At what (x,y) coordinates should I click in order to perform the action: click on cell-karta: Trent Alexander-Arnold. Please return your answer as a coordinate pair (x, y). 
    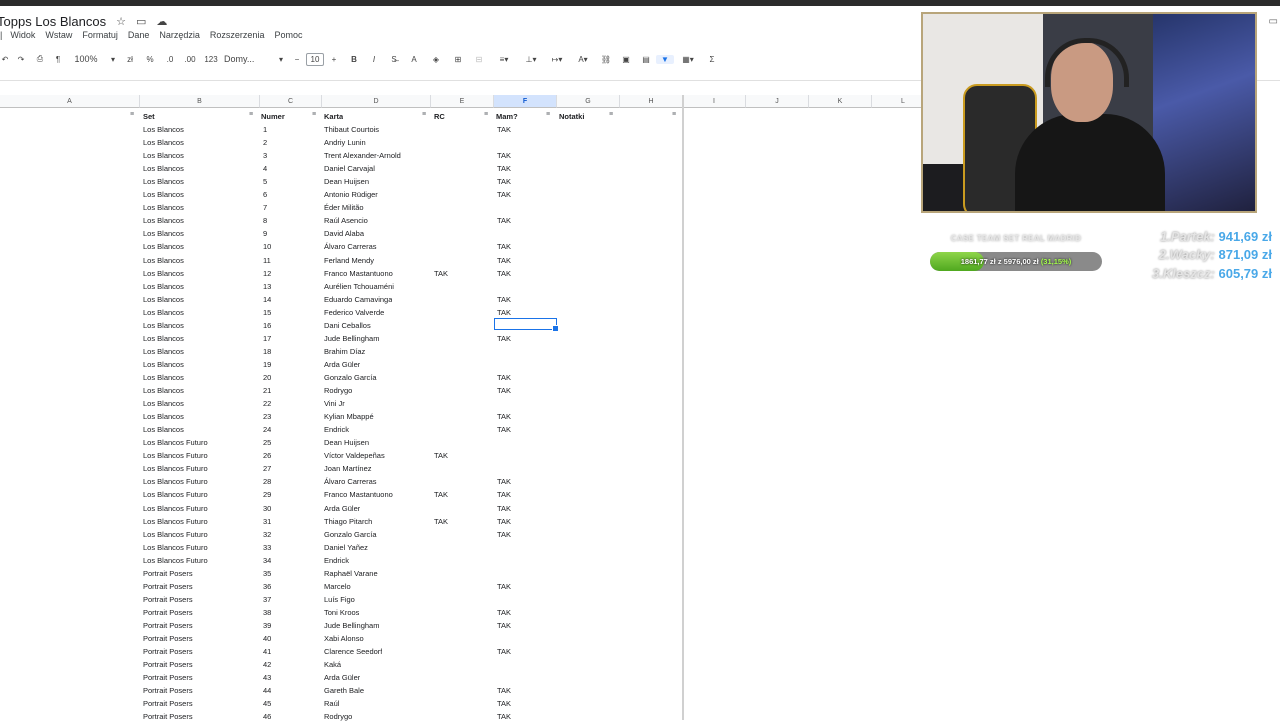
    Looking at the image, I should click on (362, 155).